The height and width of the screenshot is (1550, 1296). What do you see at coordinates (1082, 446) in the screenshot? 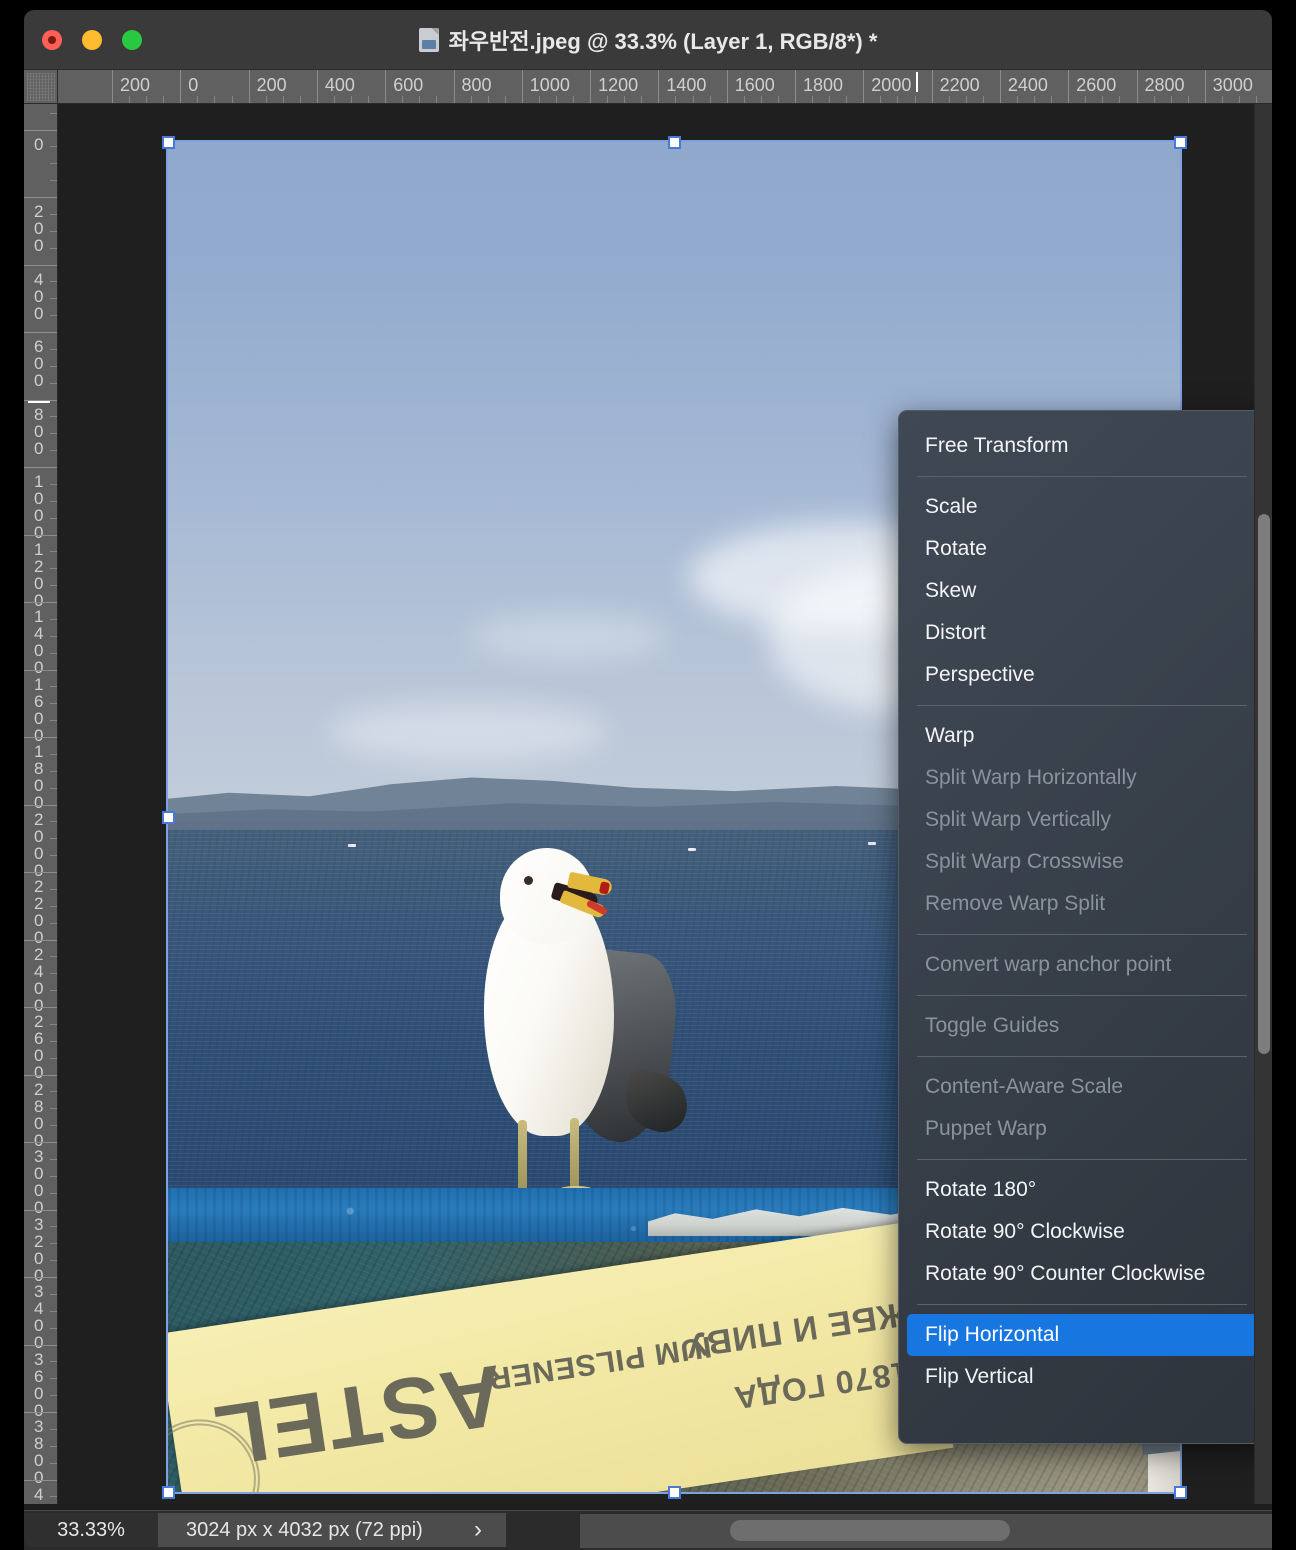
I see `menu-item-free-transform: Free Transform` at bounding box center [1082, 446].